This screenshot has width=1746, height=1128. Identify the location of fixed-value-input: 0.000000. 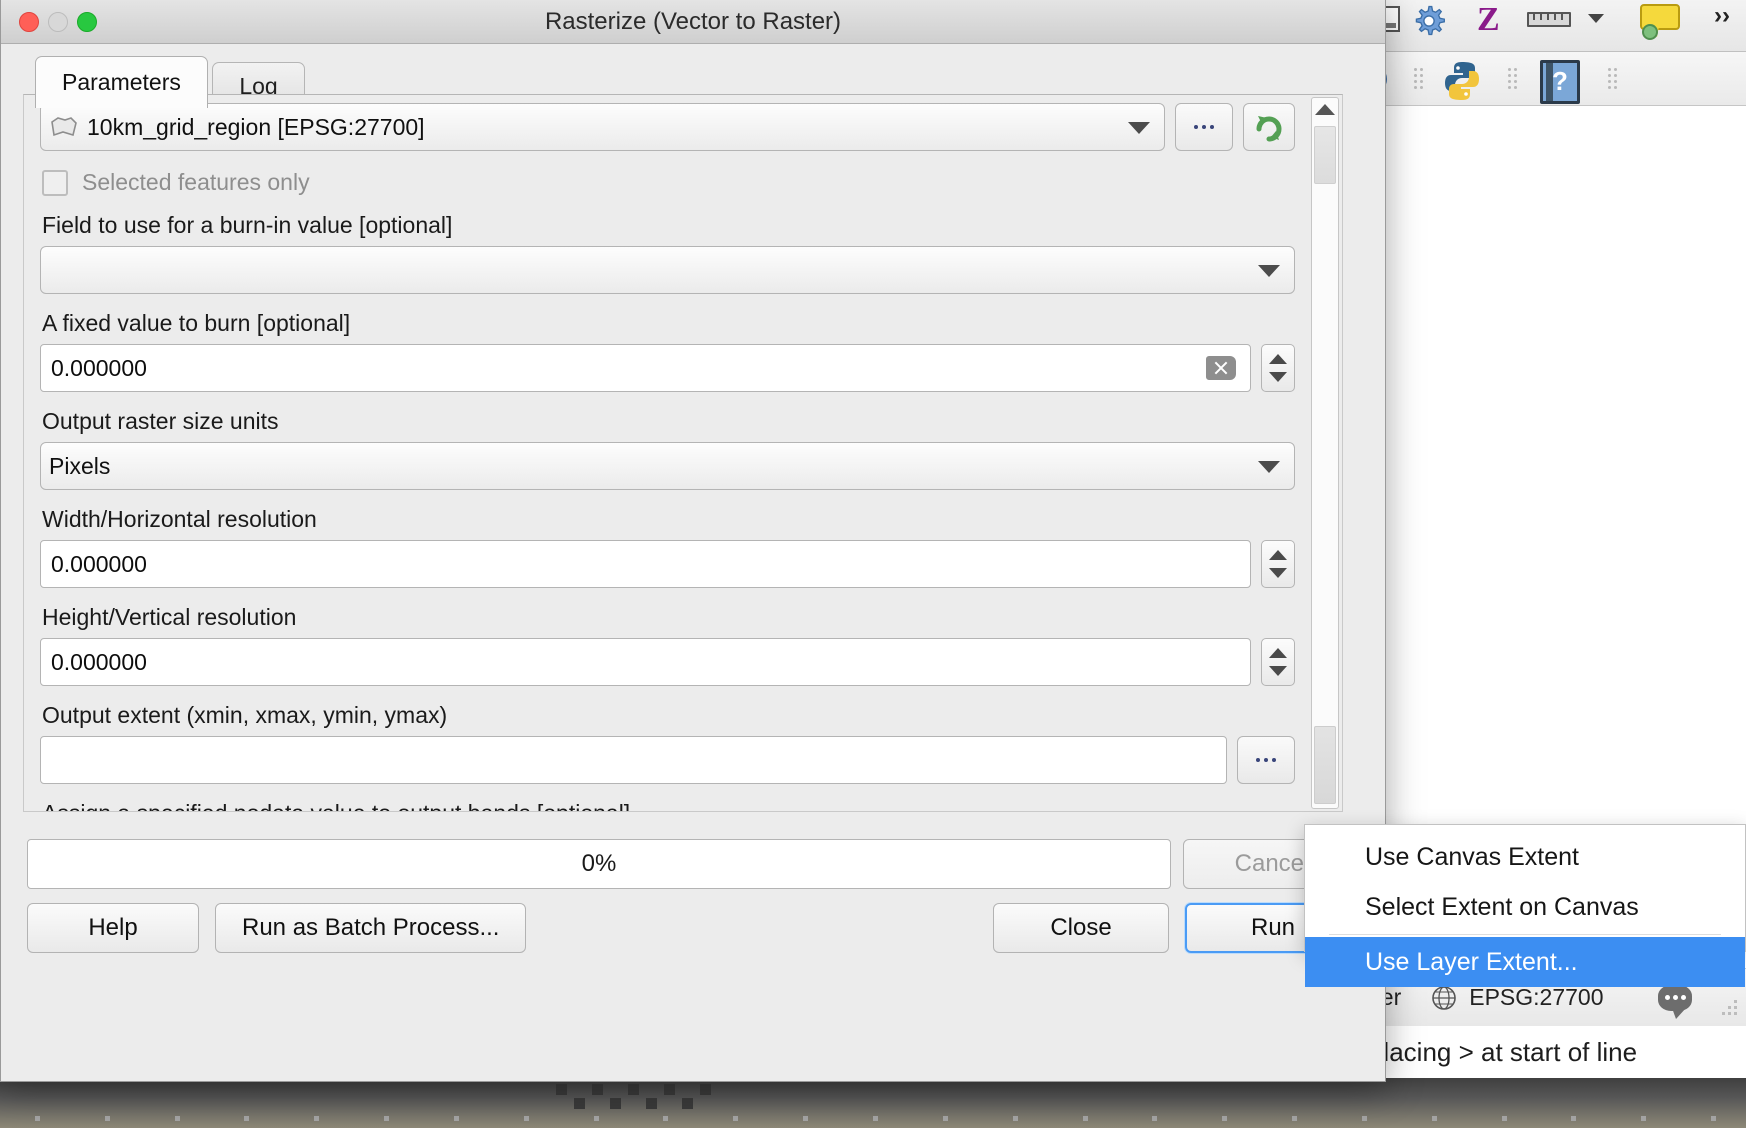
(645, 368).